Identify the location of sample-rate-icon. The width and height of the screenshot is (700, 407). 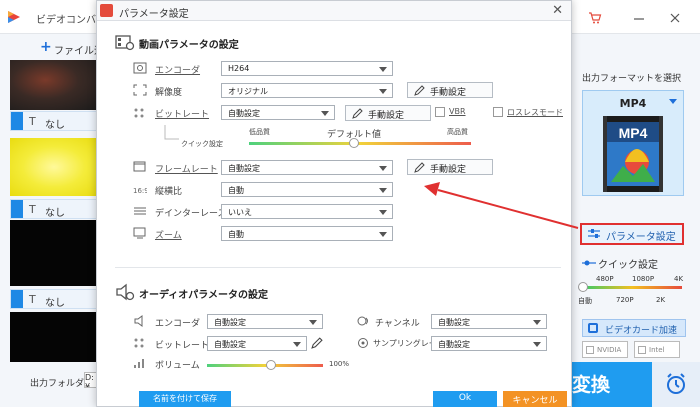
(363, 343).